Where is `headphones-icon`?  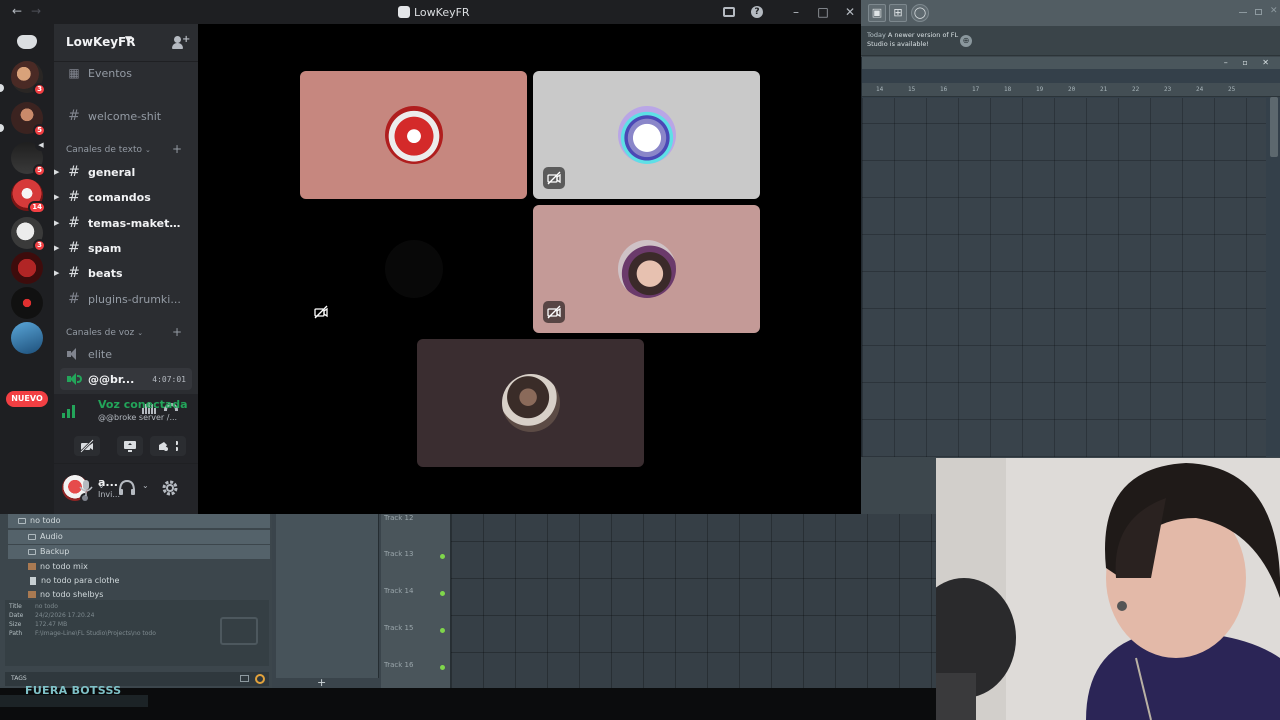
headphones-icon is located at coordinates (127, 488).